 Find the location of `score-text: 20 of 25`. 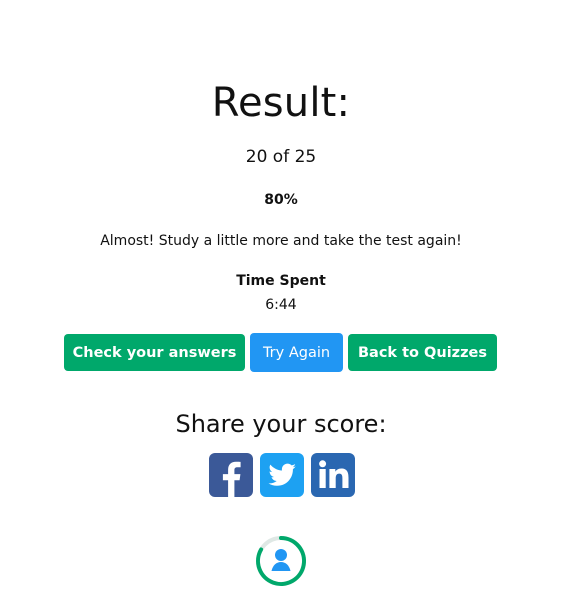

score-text: 20 of 25 is located at coordinates (281, 157).